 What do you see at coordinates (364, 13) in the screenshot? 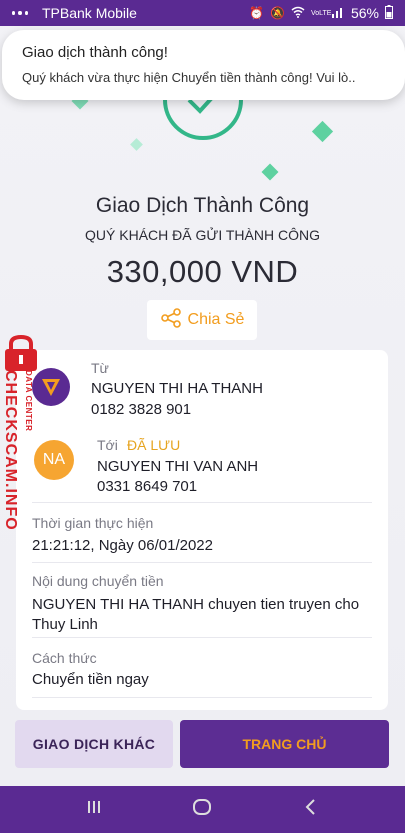
I see `battery-level: 56%` at bounding box center [364, 13].